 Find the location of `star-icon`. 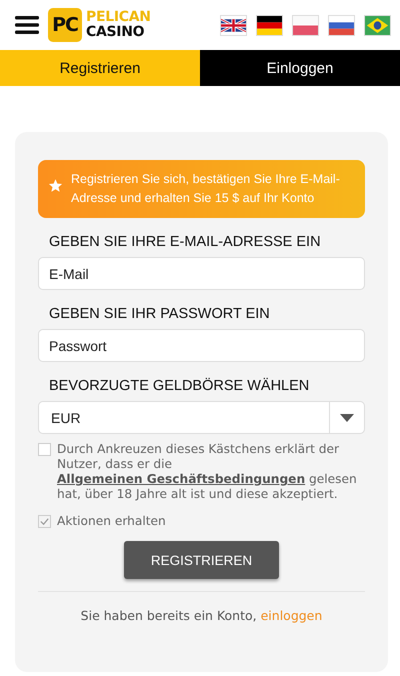

star-icon is located at coordinates (55, 185).